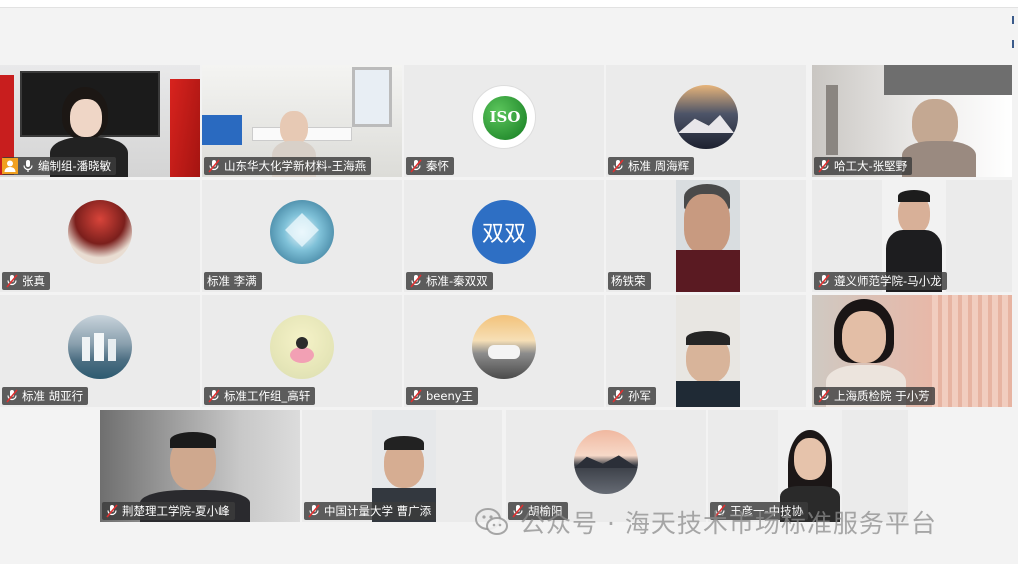 This screenshot has height=564, width=1018. What do you see at coordinates (457, 281) in the screenshot?
I see `participant-name: 标准-秦双双` at bounding box center [457, 281].